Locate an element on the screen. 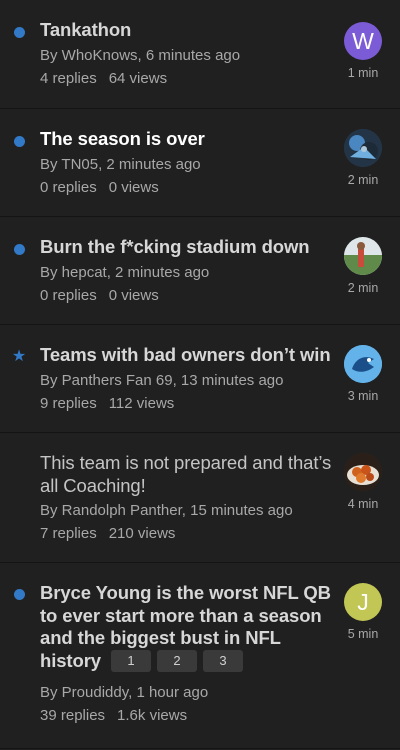  star-icon: ★ is located at coordinates (19, 356).